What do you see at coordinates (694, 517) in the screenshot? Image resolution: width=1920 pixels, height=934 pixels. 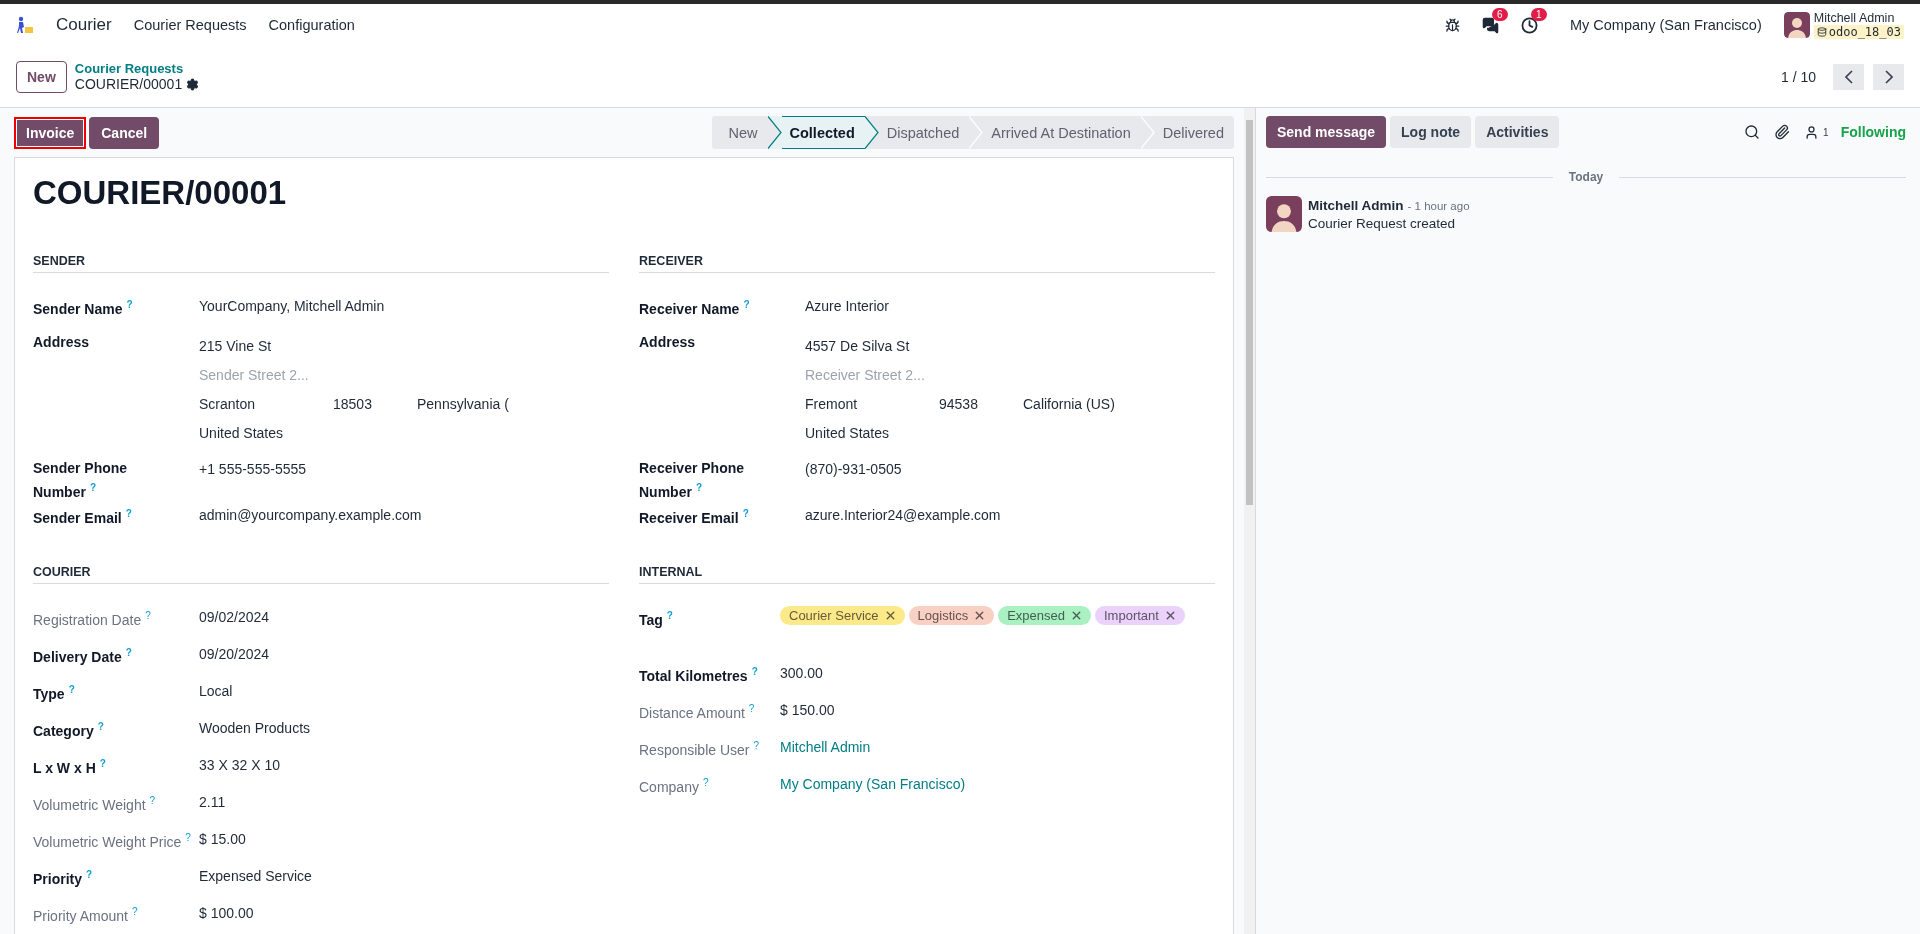 I see `field-label: Receiver Email $^{?}$` at bounding box center [694, 517].